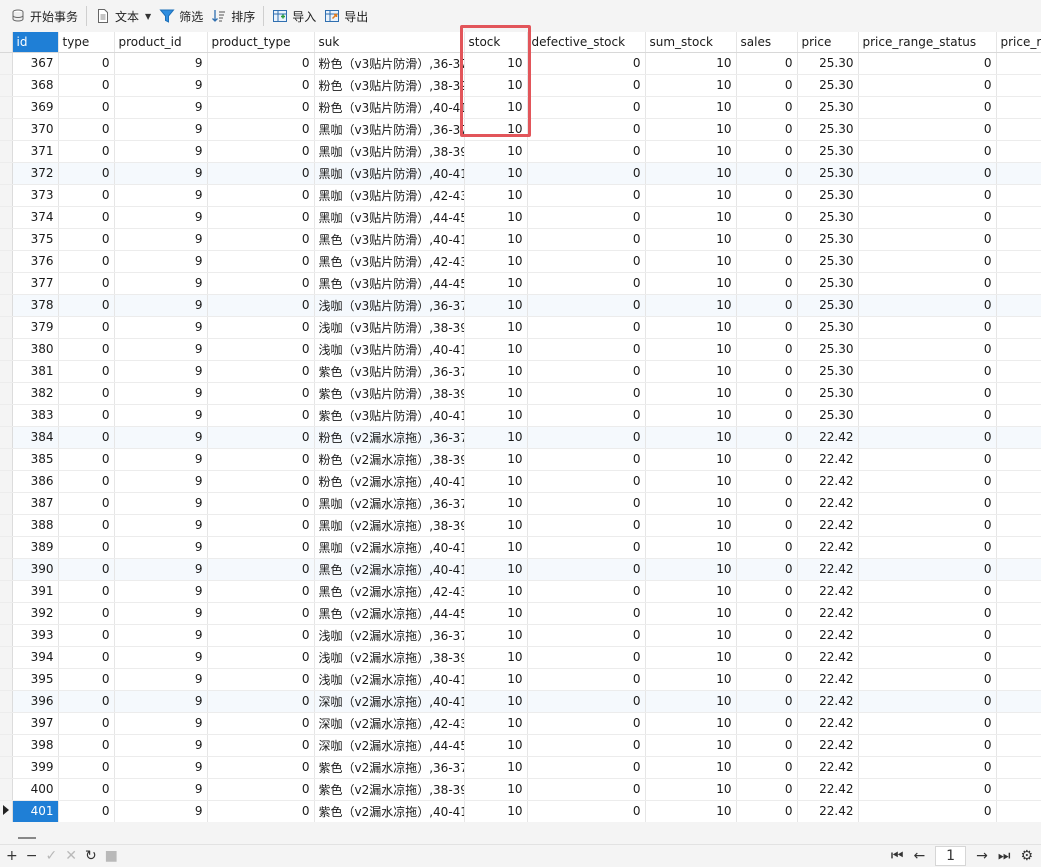  Describe the element at coordinates (35, 525) in the screenshot. I see `cell-id: 388` at that location.